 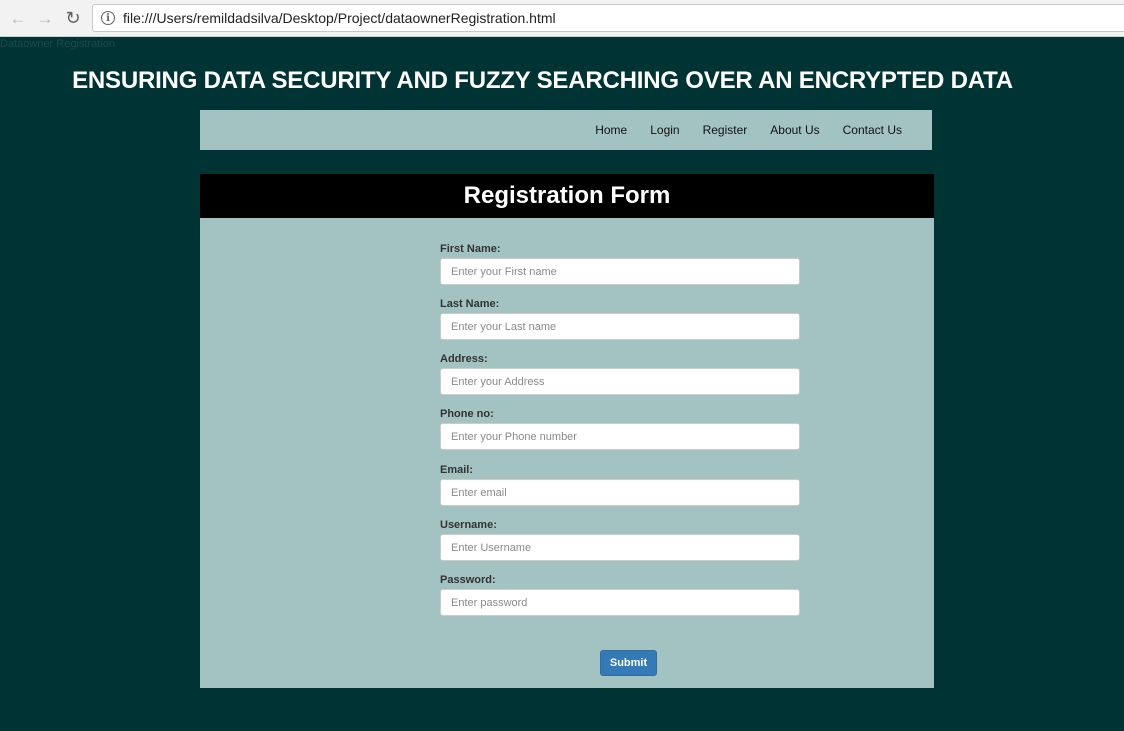 What do you see at coordinates (18, 18) in the screenshot?
I see `back-arrow-icon: ←` at bounding box center [18, 18].